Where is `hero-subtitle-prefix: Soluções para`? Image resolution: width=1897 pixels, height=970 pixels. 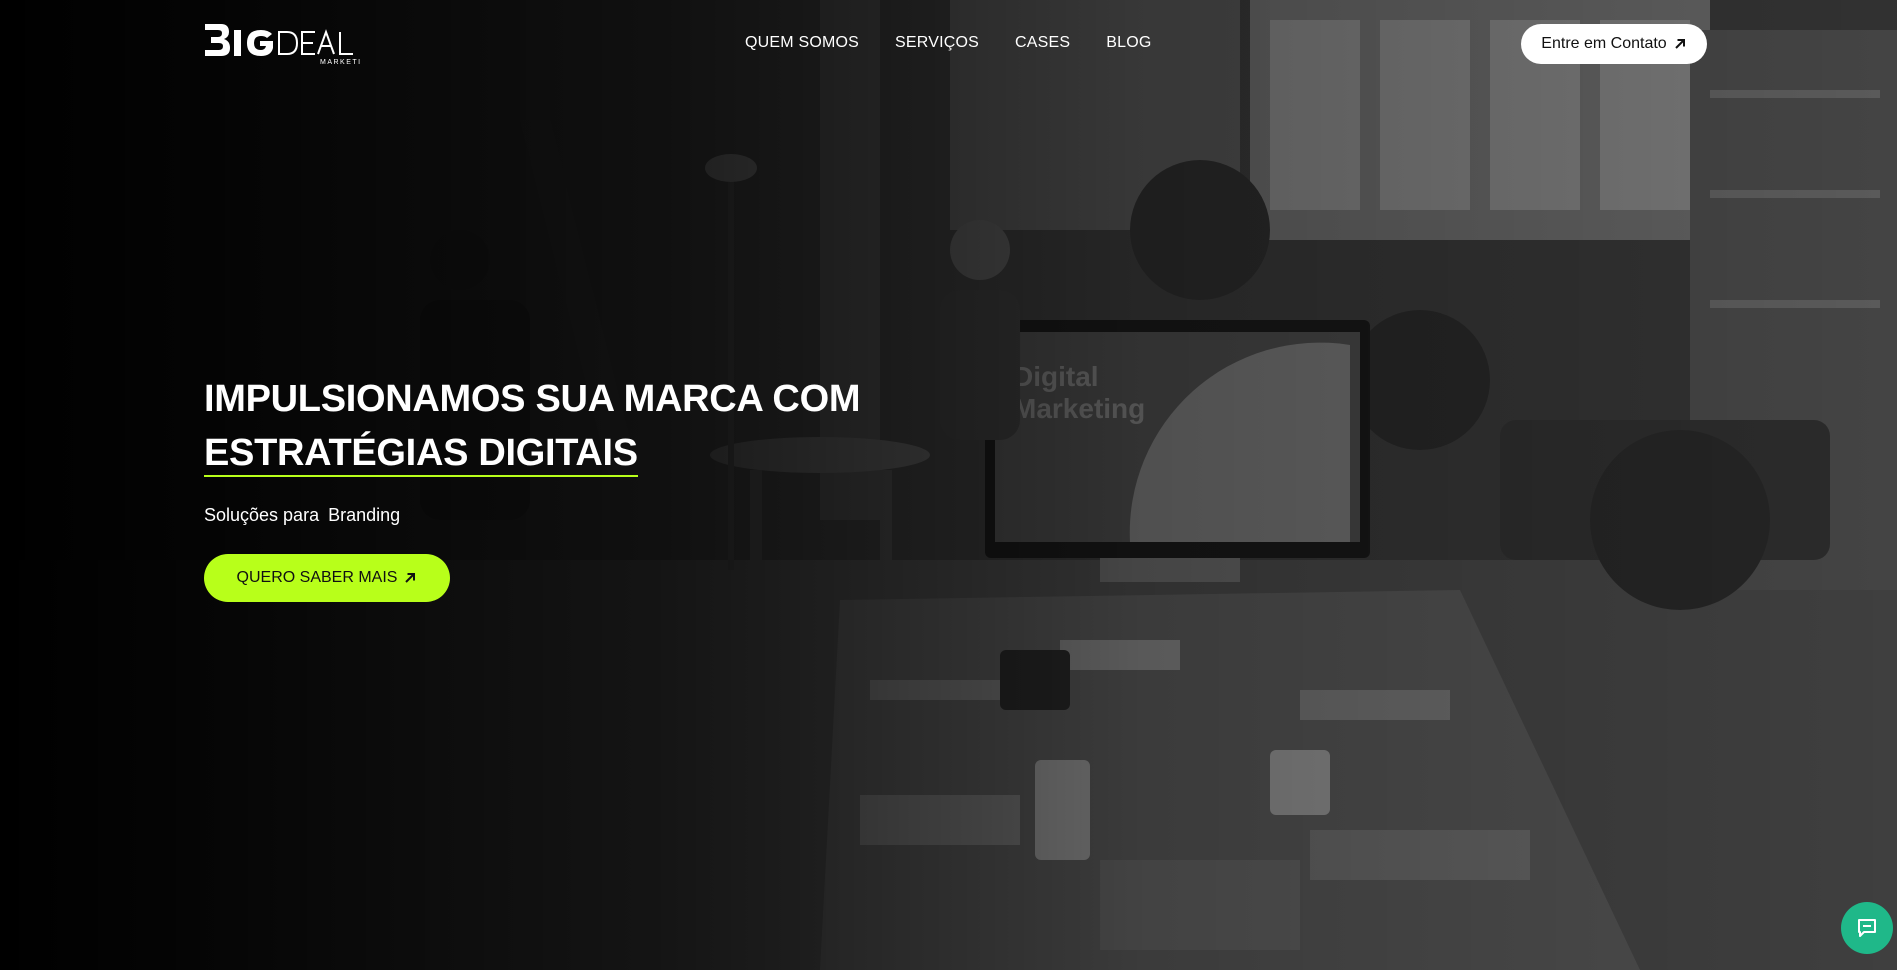 hero-subtitle-prefix: Soluções para is located at coordinates (262, 515).